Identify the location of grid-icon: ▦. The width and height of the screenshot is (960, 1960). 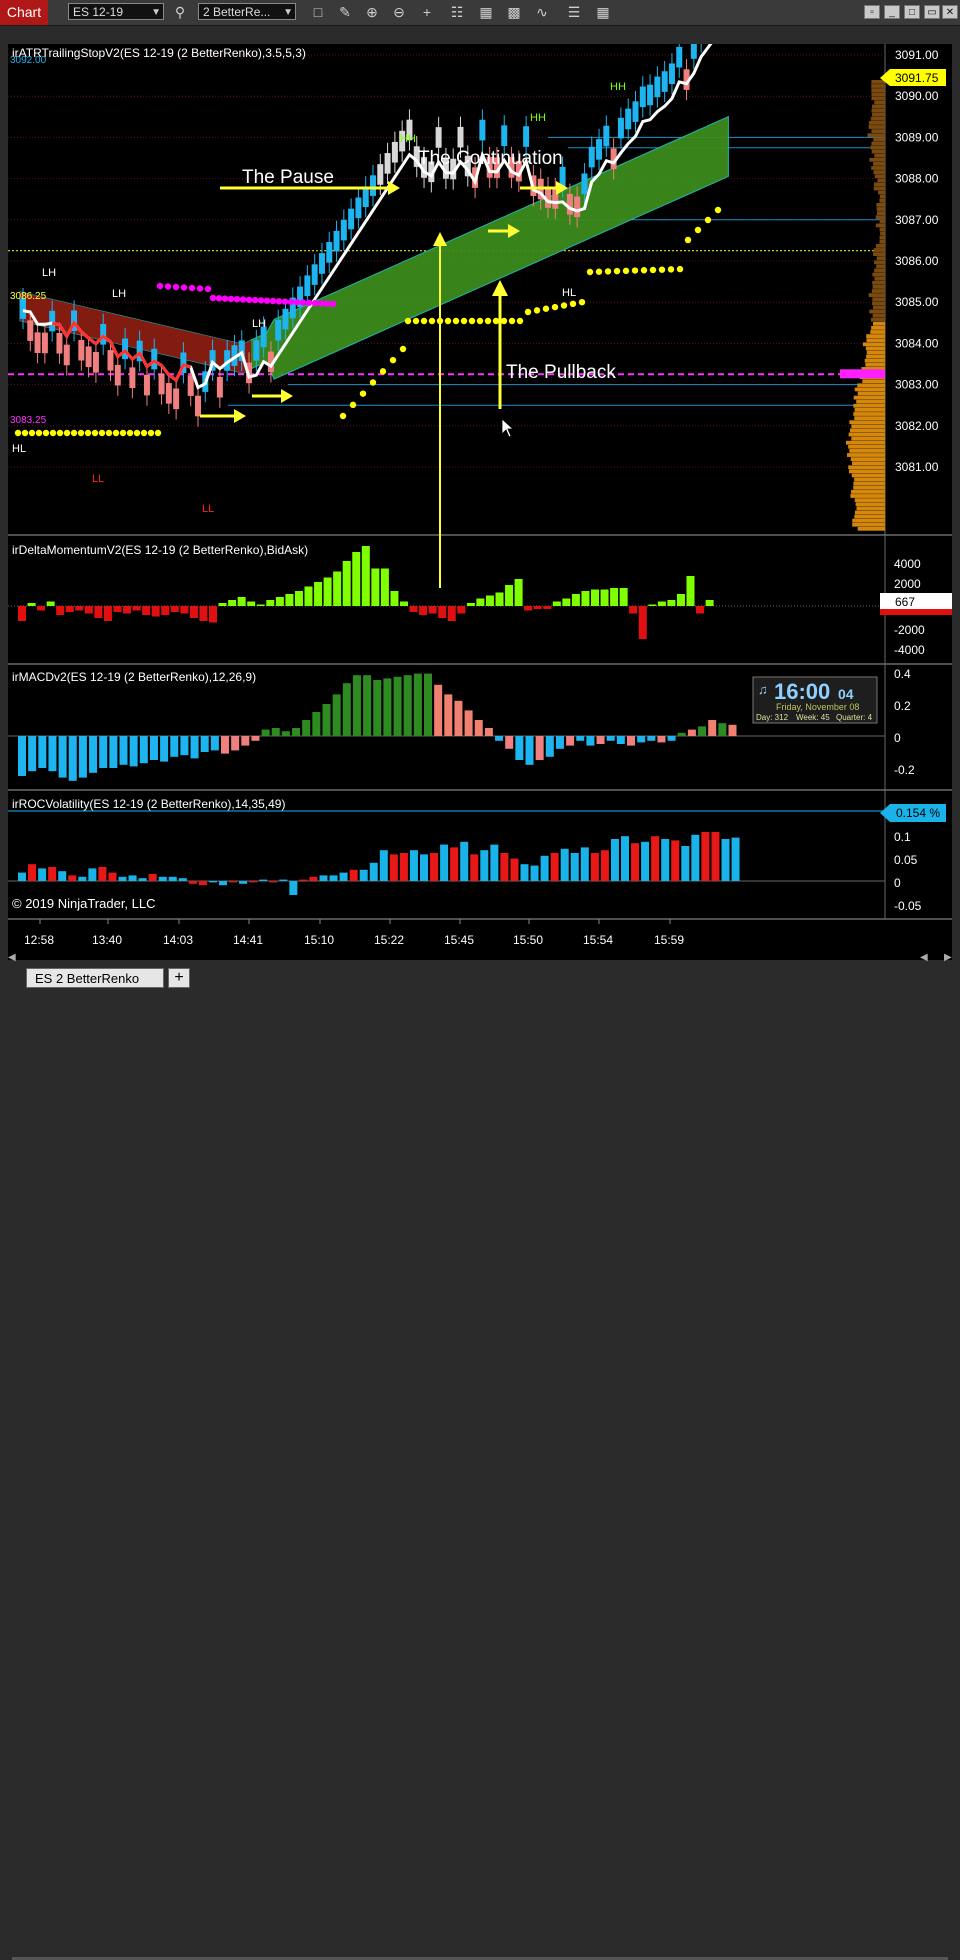
(603, 12).